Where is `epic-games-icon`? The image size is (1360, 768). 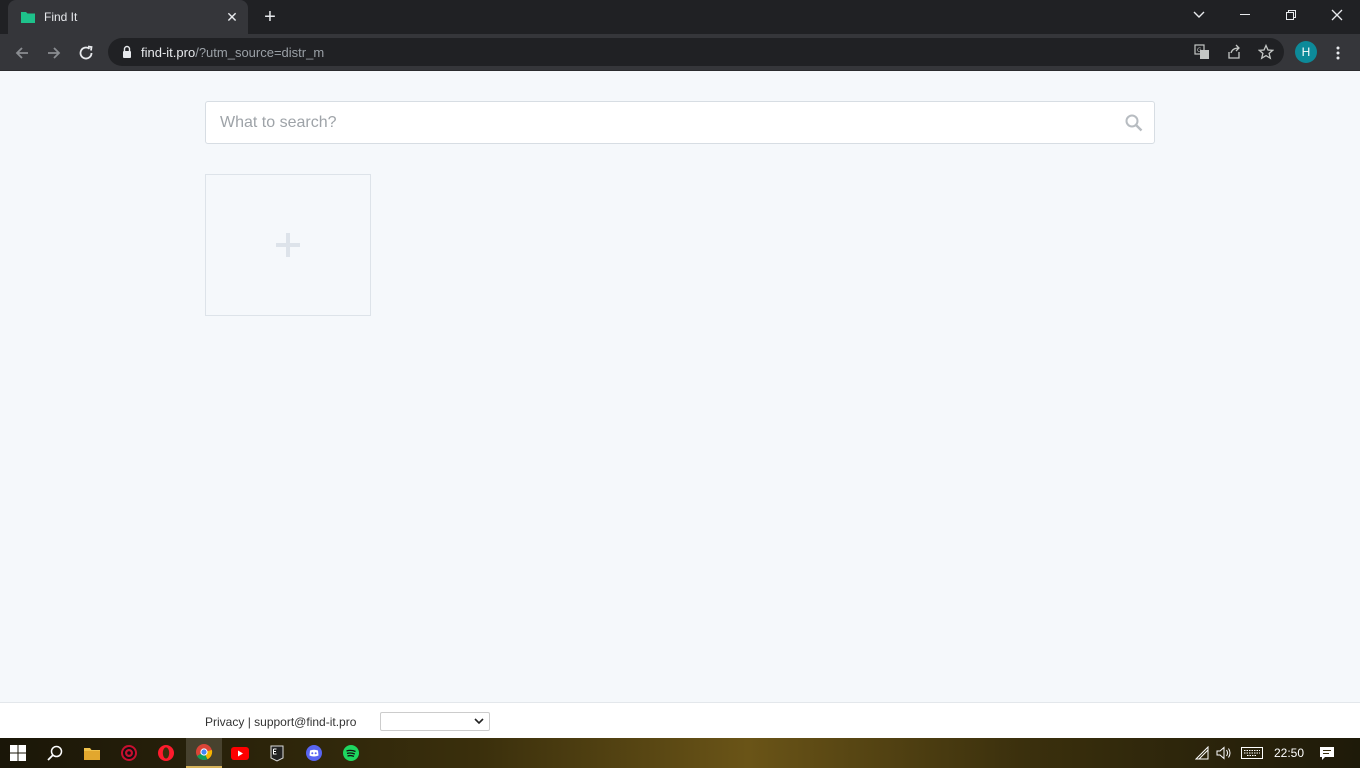
epic-games-icon is located at coordinates (277, 753).